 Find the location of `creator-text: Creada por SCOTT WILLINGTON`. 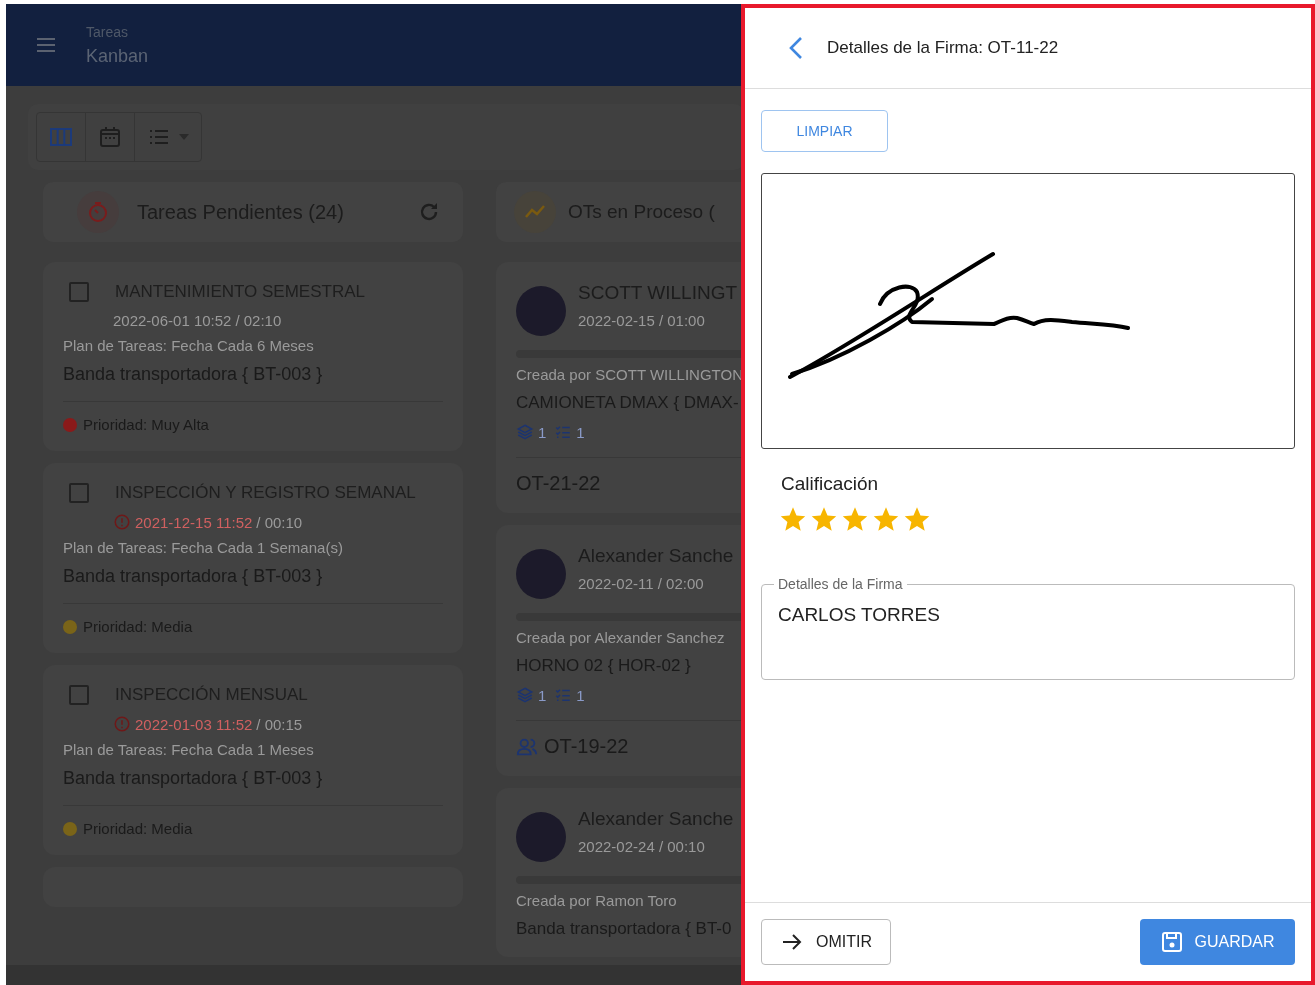

creator-text: Creada por SCOTT WILLINGTON is located at coordinates (628, 374).